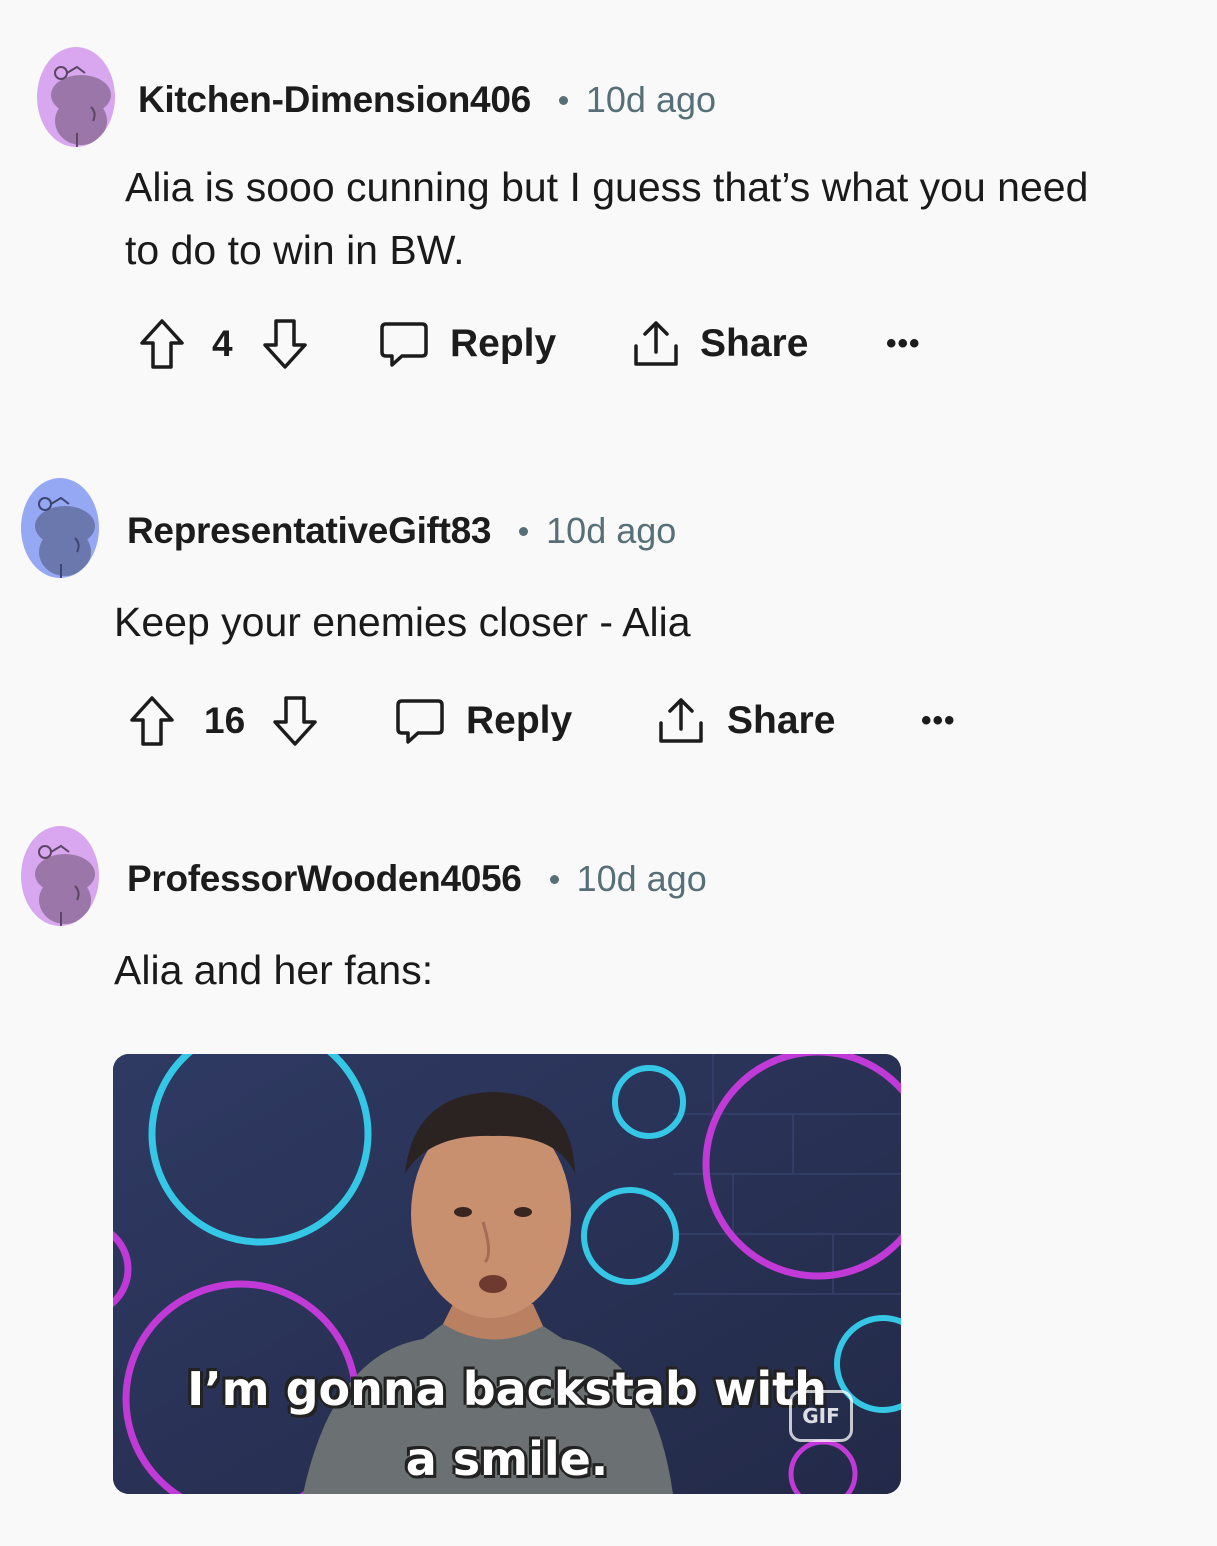 The width and height of the screenshot is (1217, 1546). I want to click on gif-badge-icon: GIF, so click(821, 1416).